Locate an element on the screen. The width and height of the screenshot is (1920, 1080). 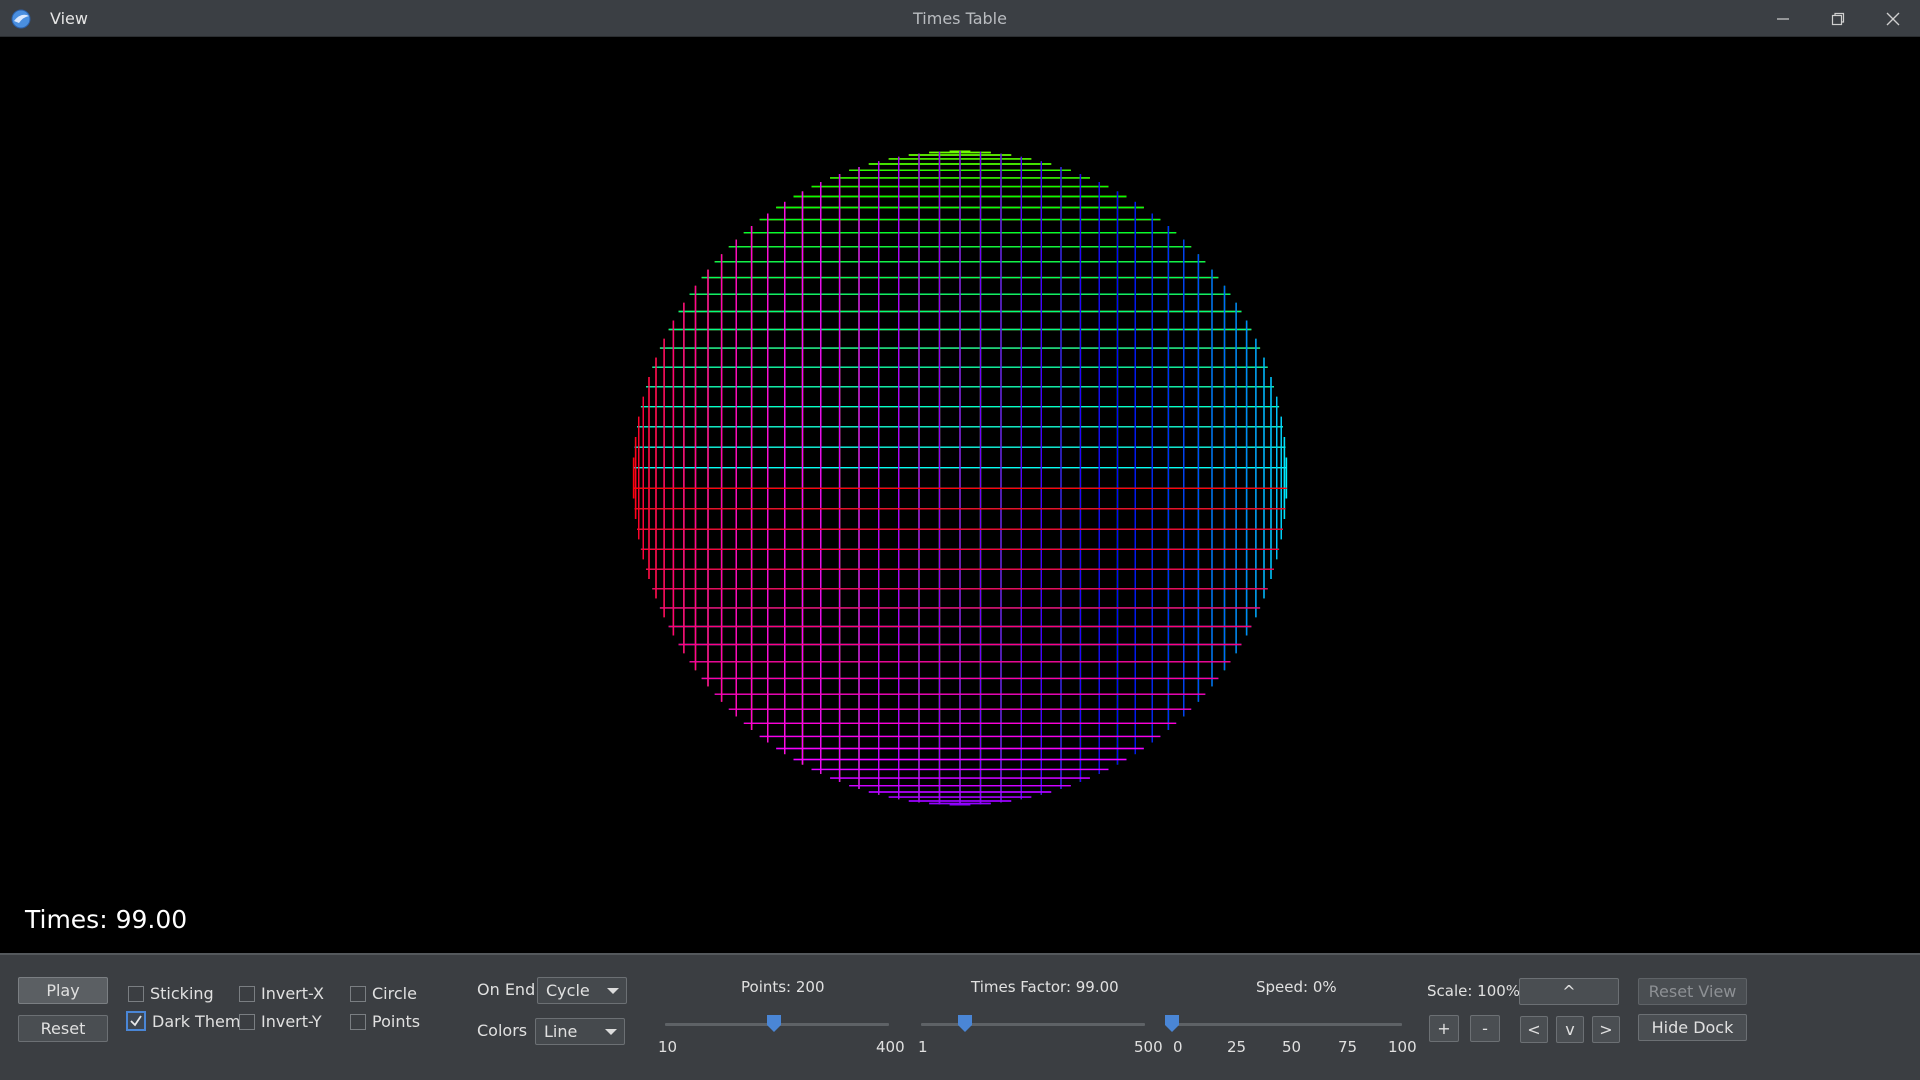
close-icon is located at coordinates (1892, 18).